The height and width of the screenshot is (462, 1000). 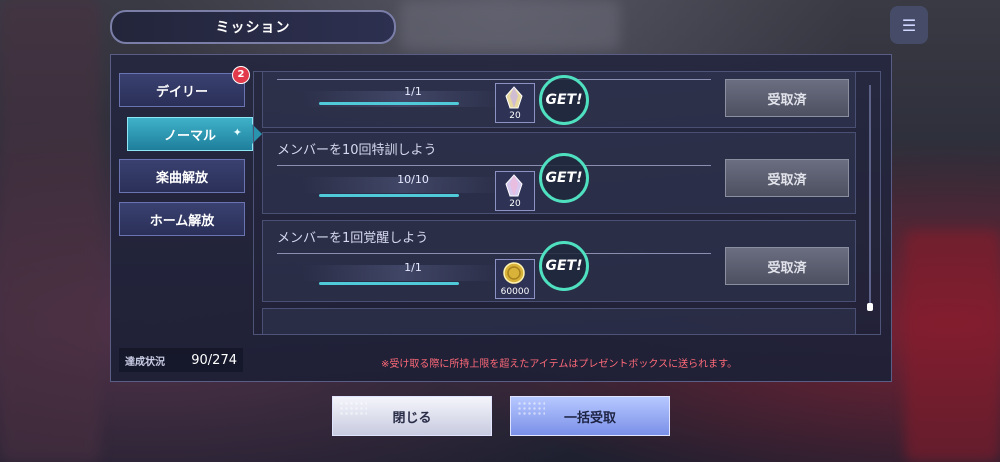 What do you see at coordinates (189, 136) in the screenshot?
I see `tab-label: ノーマル` at bounding box center [189, 136].